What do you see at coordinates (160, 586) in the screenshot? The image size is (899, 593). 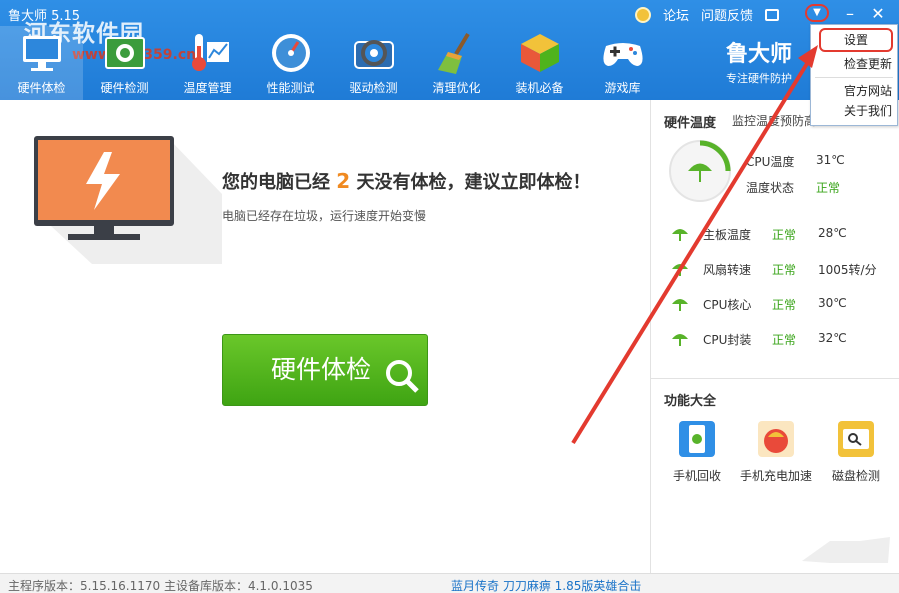 I see `version-info: 主程序版本：5.15.16.1170 主设备库版本：4.1.0.1035` at bounding box center [160, 586].